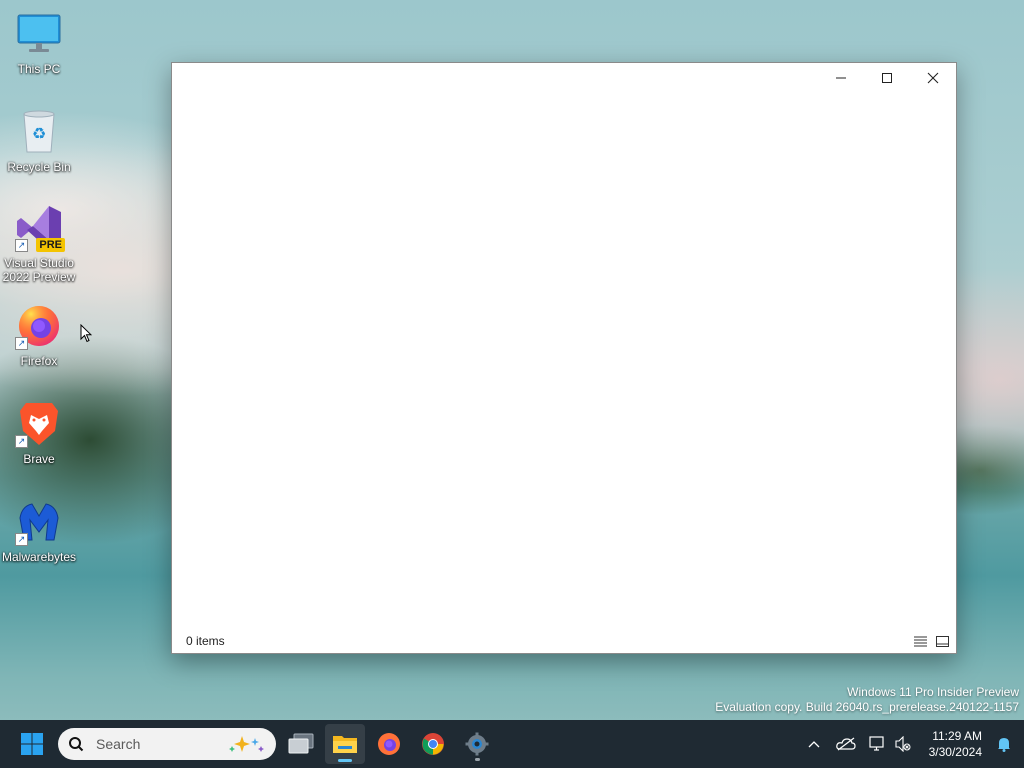  I want to click on settings-taskbar-button, so click(477, 744).